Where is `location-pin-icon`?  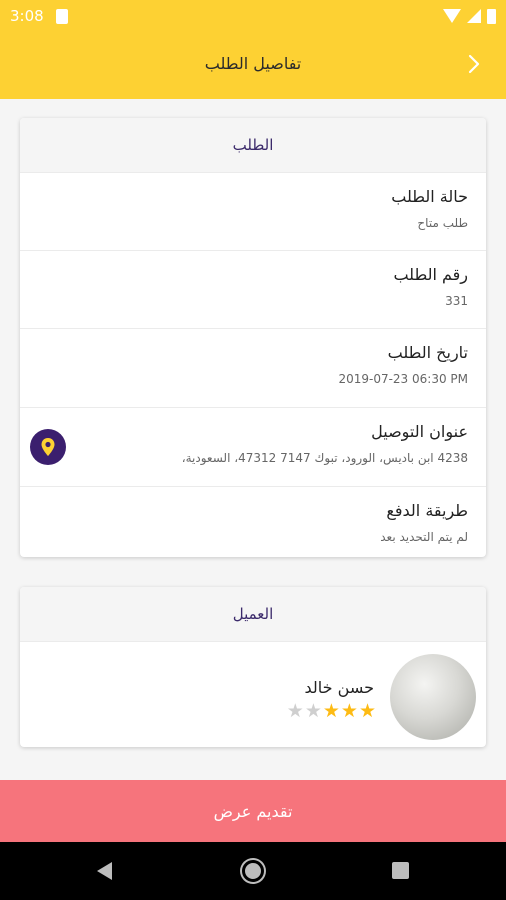
location-pin-icon is located at coordinates (48, 447).